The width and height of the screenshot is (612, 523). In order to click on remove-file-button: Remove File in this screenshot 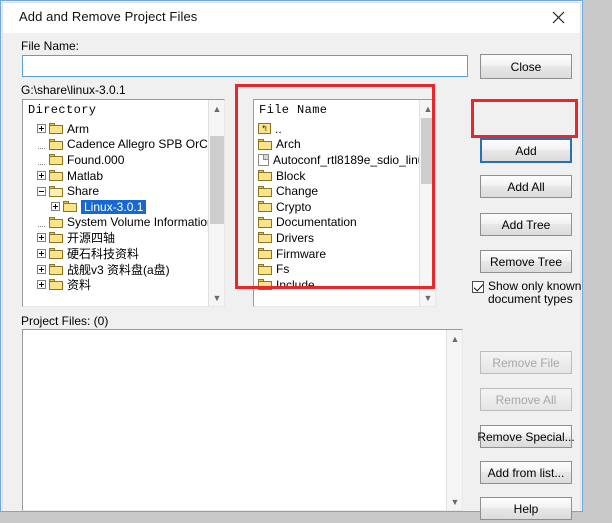, I will do `click(526, 362)`.